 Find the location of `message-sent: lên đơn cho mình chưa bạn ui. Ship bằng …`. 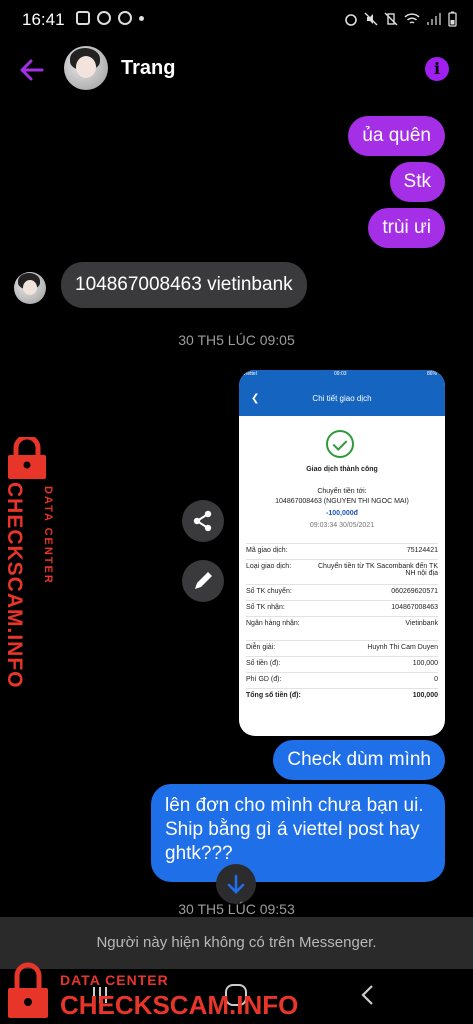

message-sent: lên đơn cho mình chưa bạn ui. Ship bằng … is located at coordinates (298, 833).